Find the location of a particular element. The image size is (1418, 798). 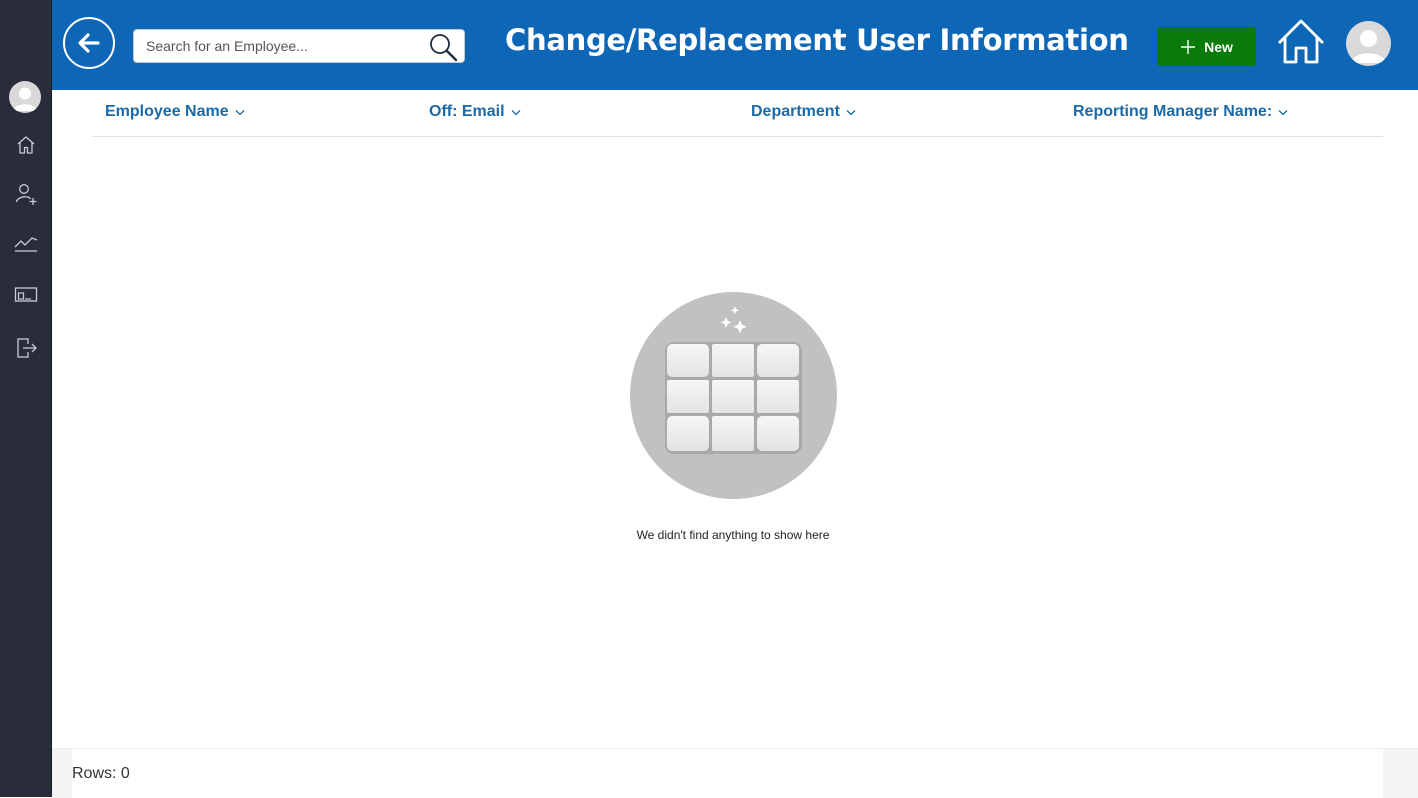

empty-state-message: We didn't find anything to show here is located at coordinates (733, 535).